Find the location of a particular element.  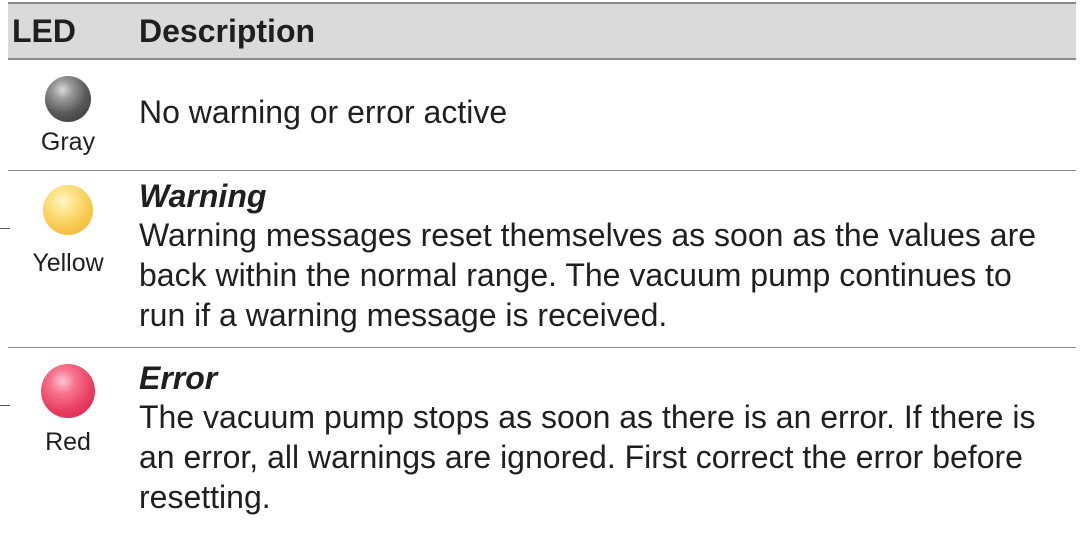

description-text: No warning or error active is located at coordinates (323, 112).